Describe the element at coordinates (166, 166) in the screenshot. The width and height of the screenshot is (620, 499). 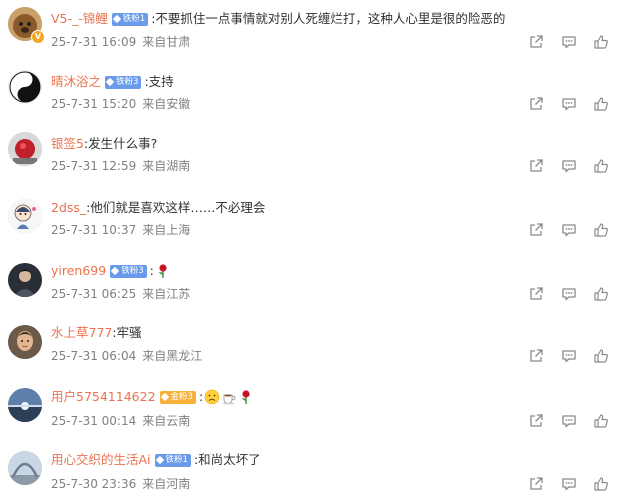
I see `comment-location: 来自湖南` at that location.